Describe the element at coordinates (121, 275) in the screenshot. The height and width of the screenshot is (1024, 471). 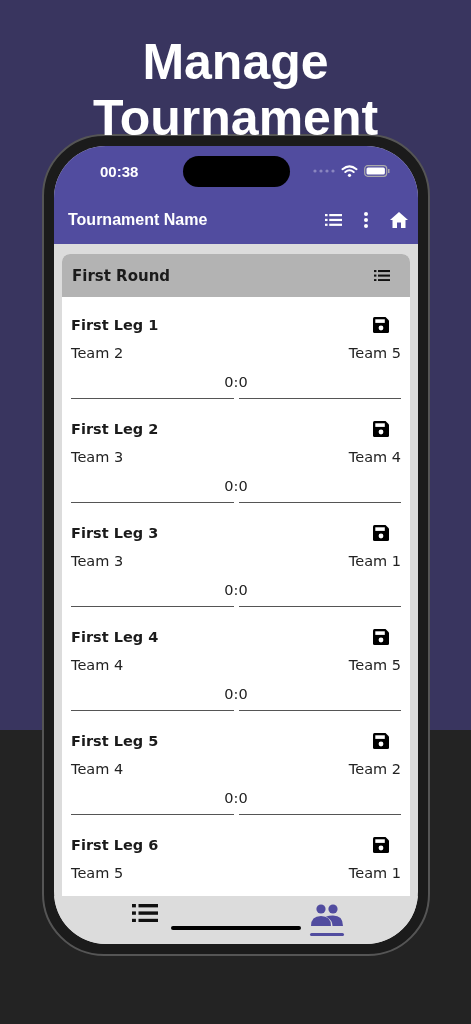
I see `round-title: First Round` at that location.